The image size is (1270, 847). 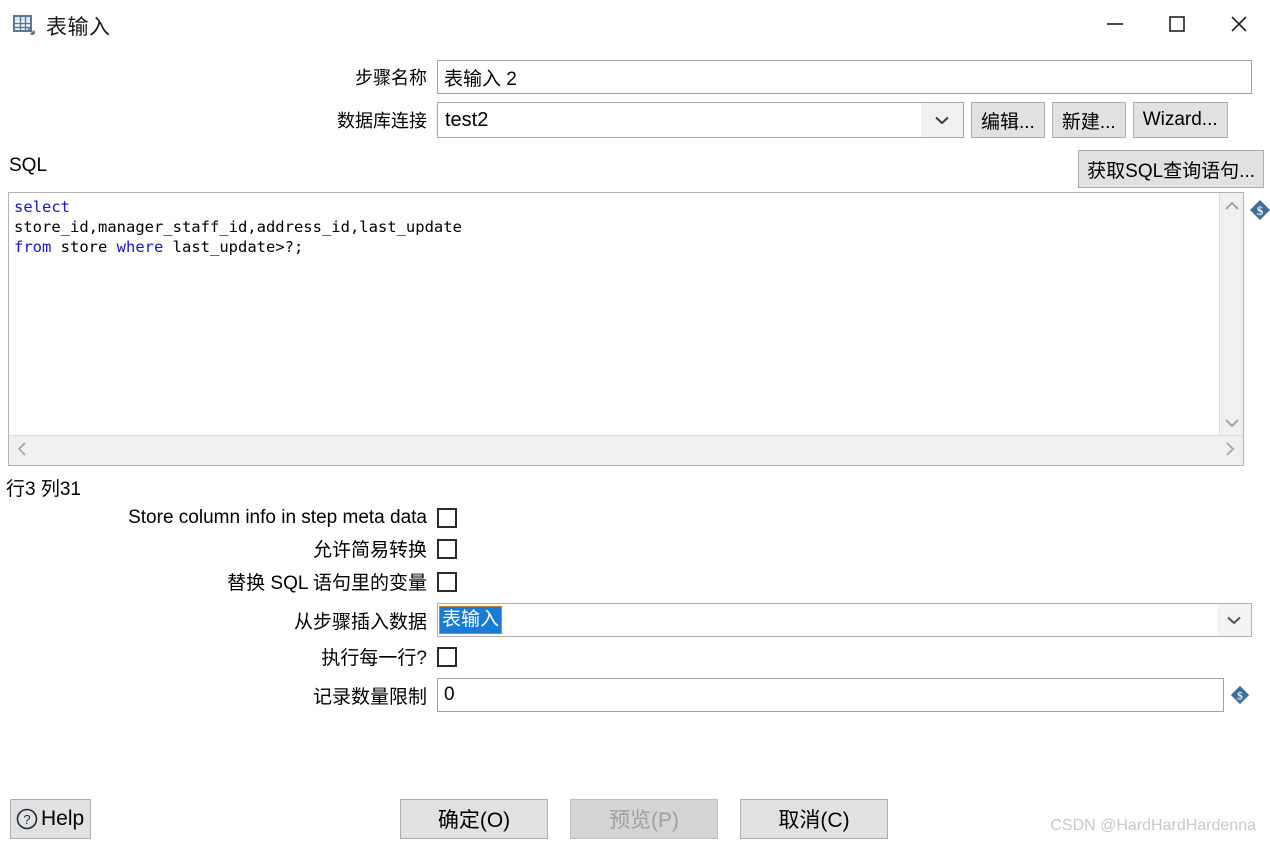 What do you see at coordinates (635, 581) in the screenshot?
I see `replace-variables-row: 替换 SQL 语句里的变量` at bounding box center [635, 581].